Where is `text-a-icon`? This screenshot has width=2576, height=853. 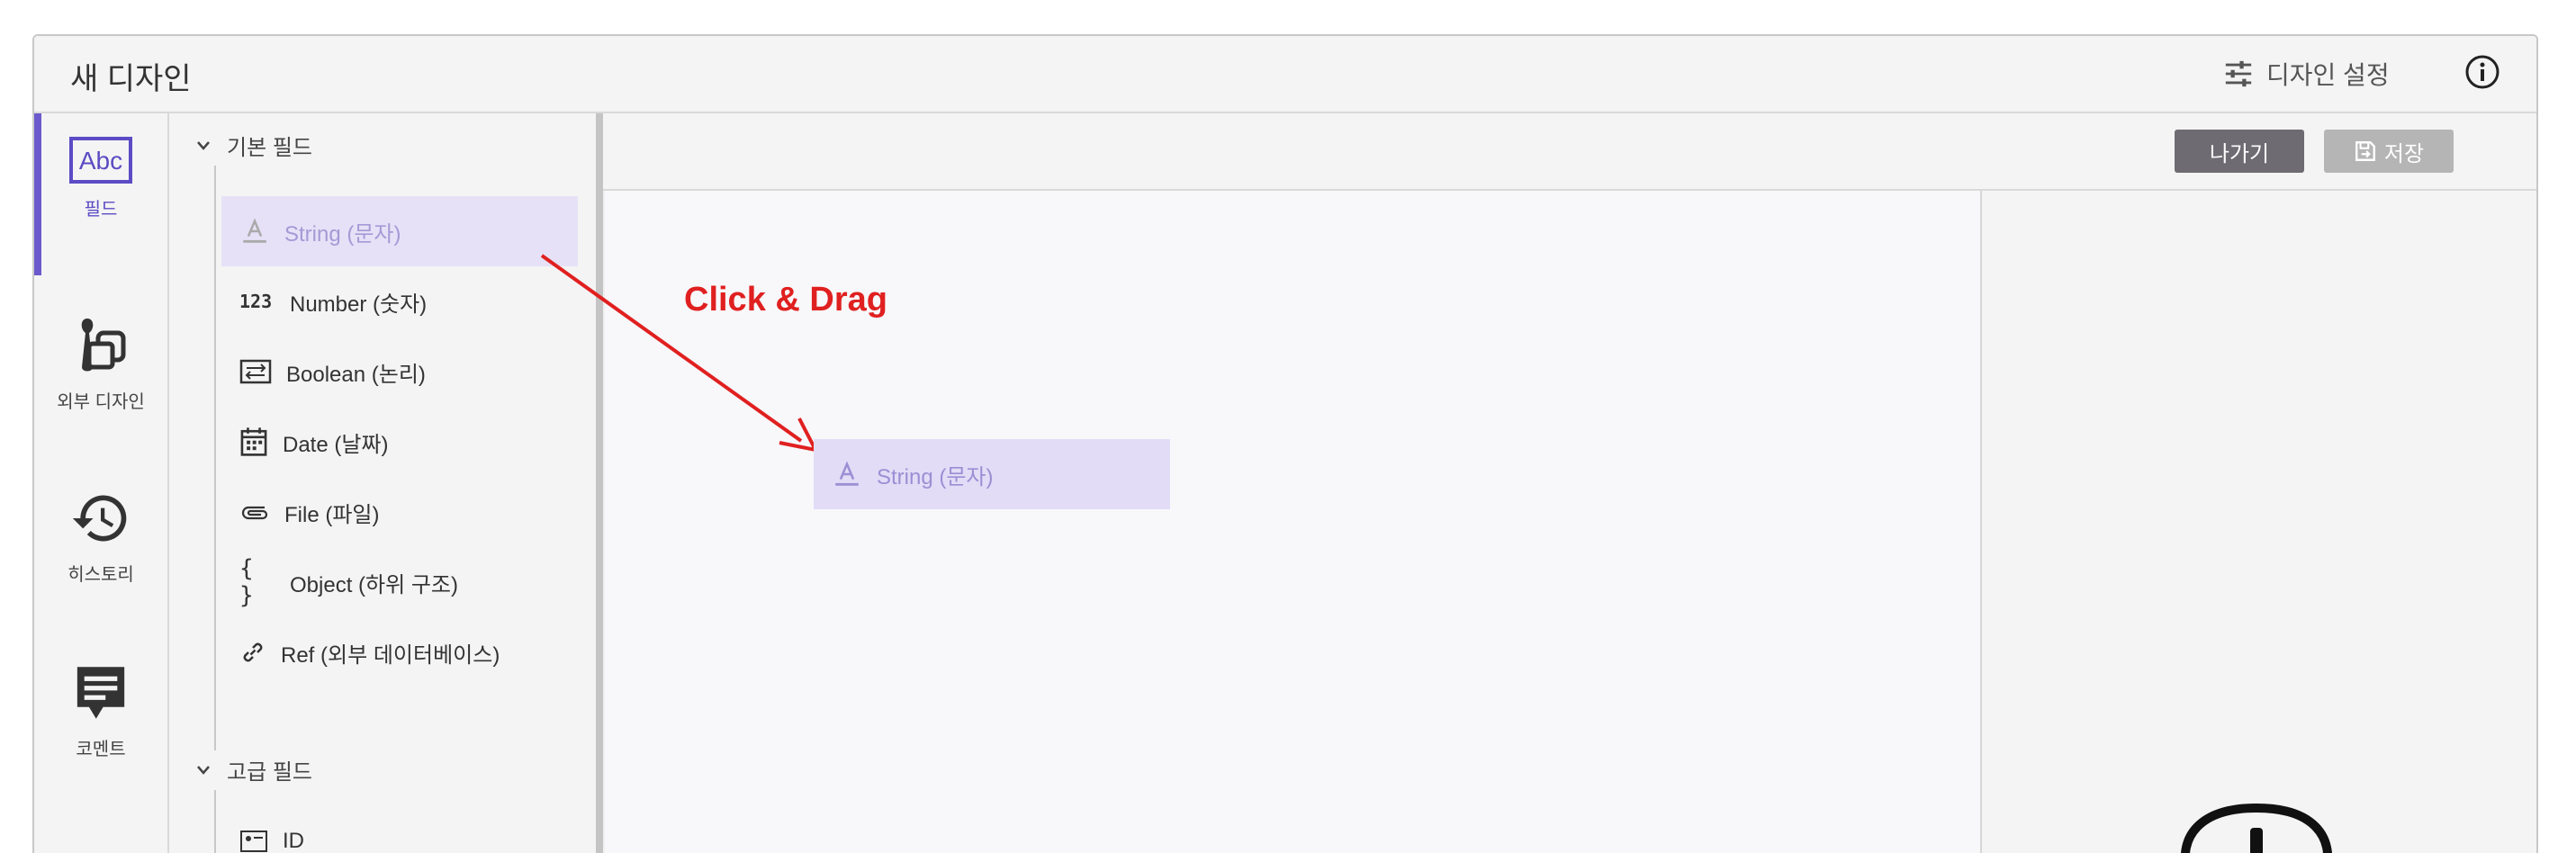 text-a-icon is located at coordinates (847, 473).